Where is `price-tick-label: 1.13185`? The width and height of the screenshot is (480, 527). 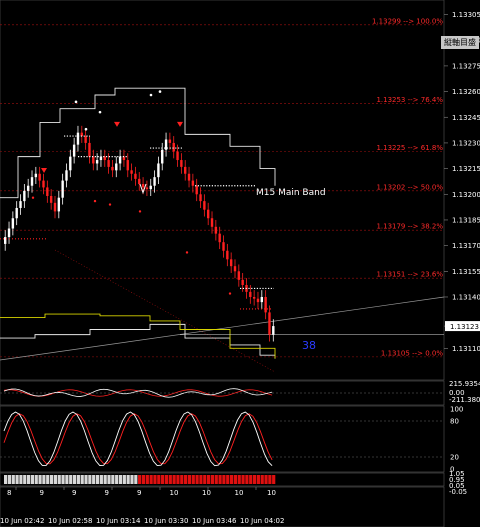 price-tick-label: 1.13185 is located at coordinates (466, 220).